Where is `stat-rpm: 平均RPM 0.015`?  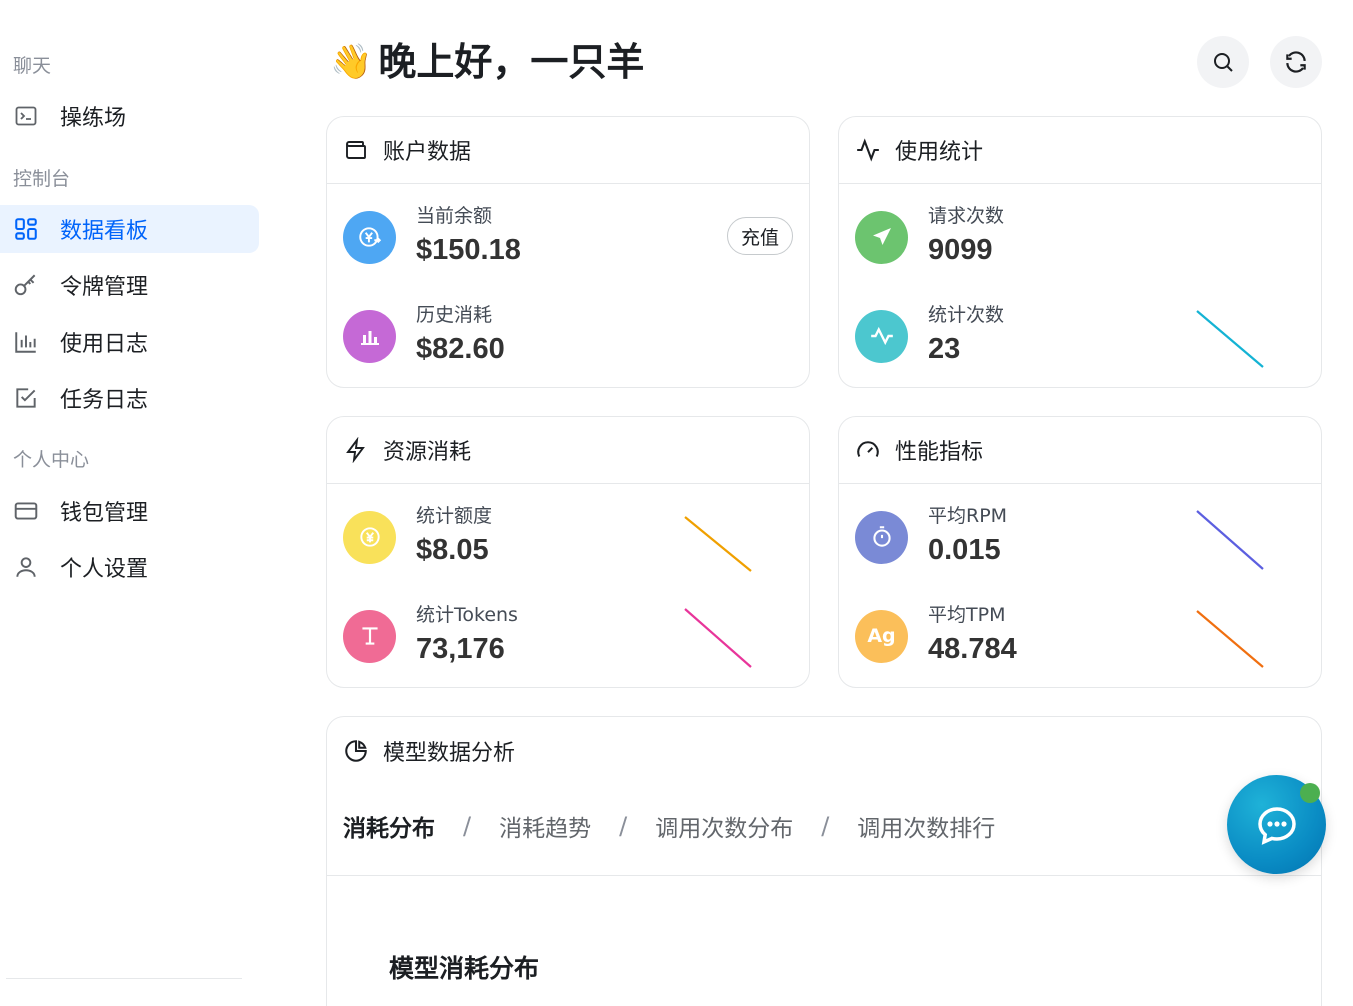
stat-rpm: 平均RPM 0.015 is located at coordinates (931, 537).